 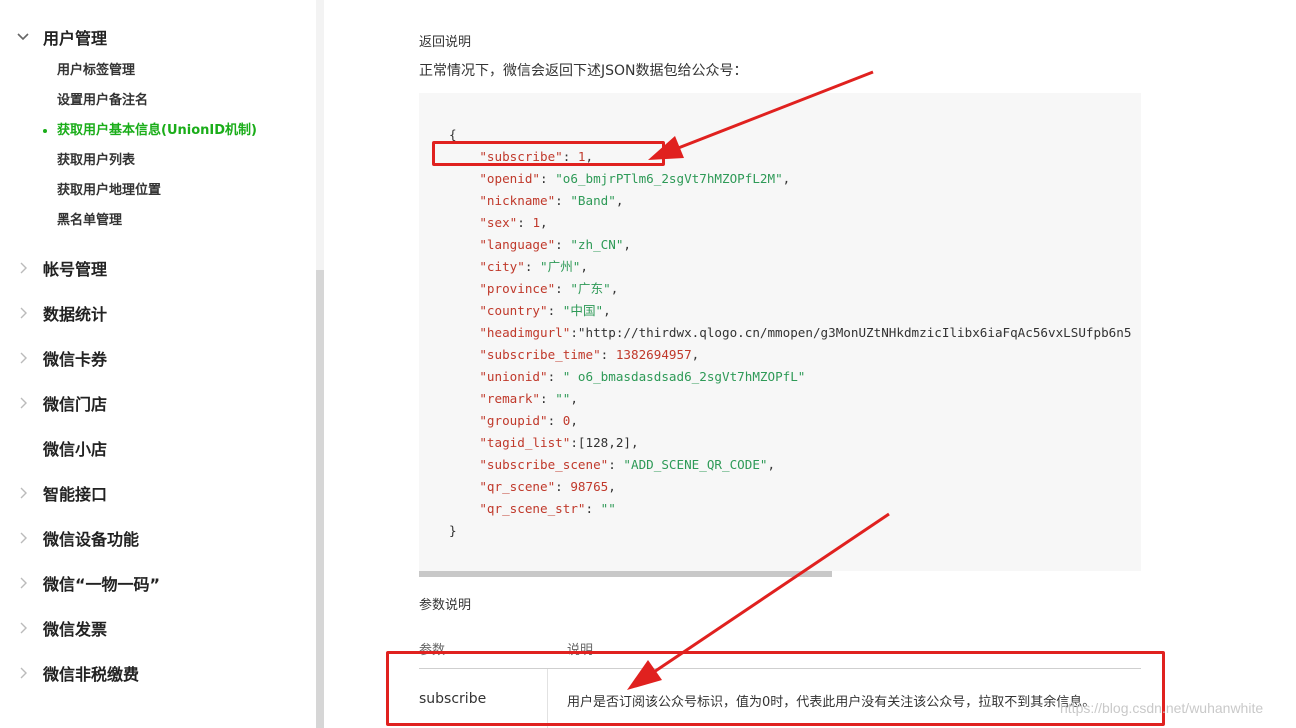 What do you see at coordinates (150, 628) in the screenshot?
I see `sidebar-group-invoice: 微信发票` at bounding box center [150, 628].